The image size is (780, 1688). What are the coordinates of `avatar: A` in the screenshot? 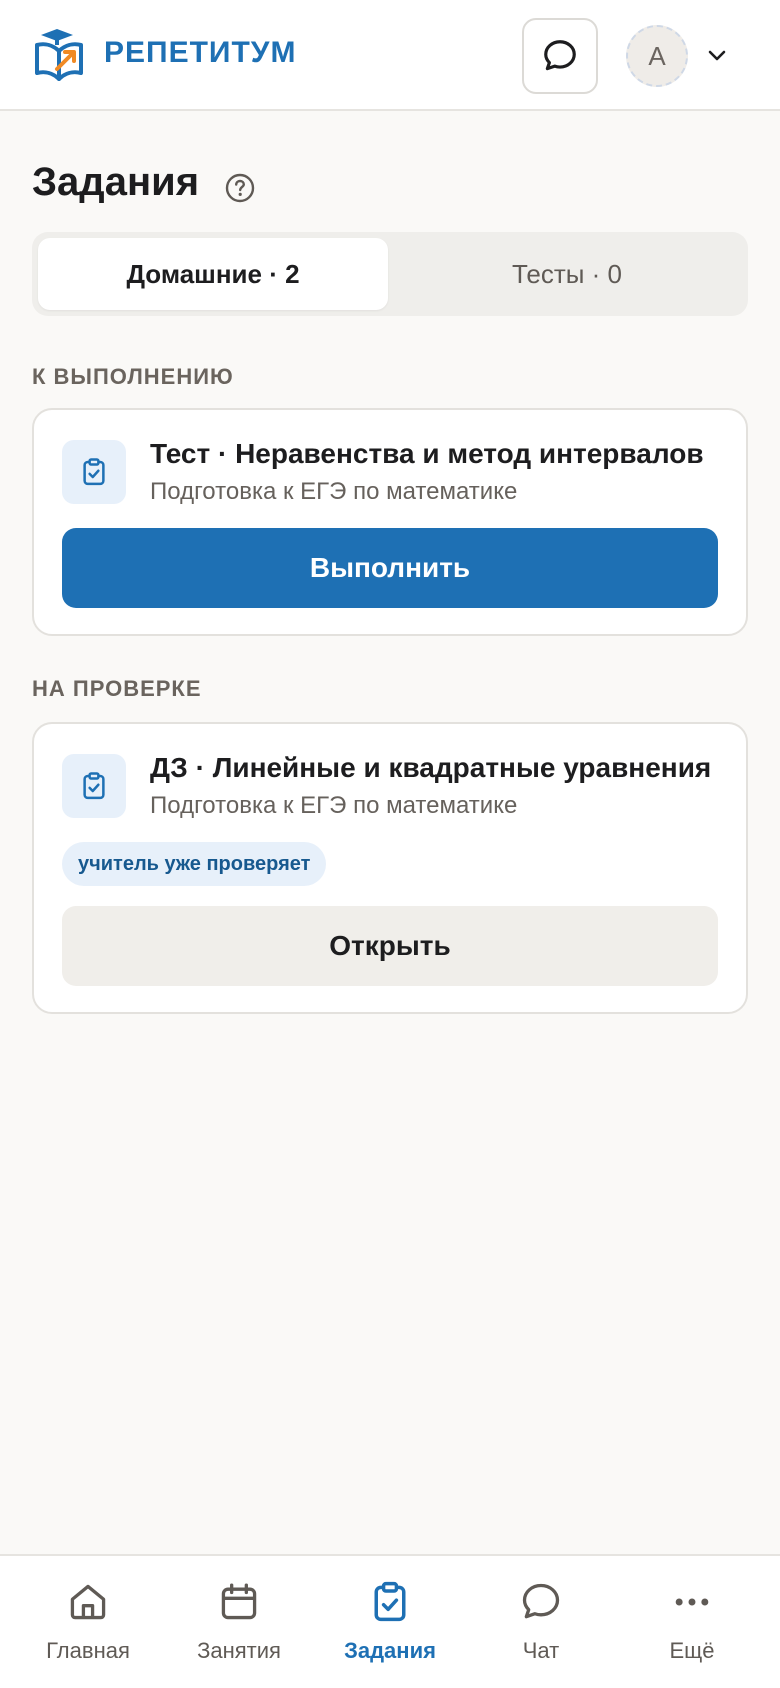 It's located at (657, 56).